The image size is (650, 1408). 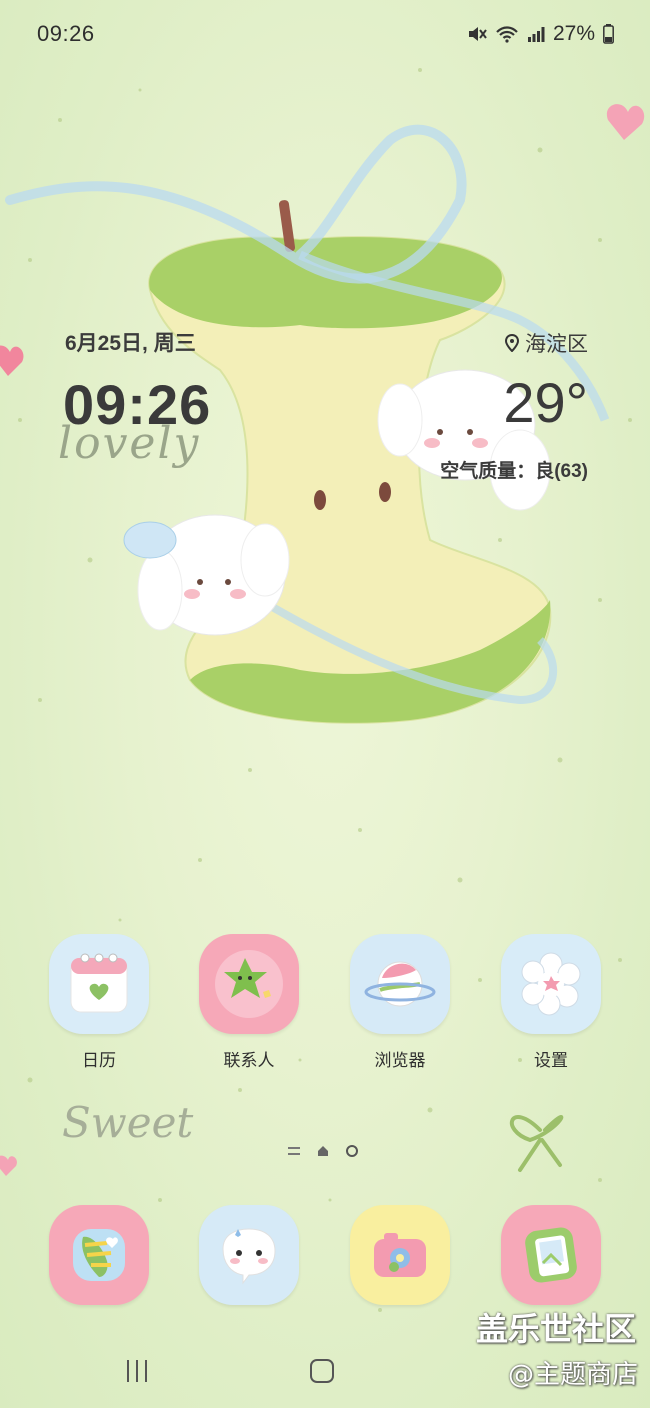 What do you see at coordinates (555, 1329) in the screenshot?
I see `watermark-title: 盖乐世社区` at bounding box center [555, 1329].